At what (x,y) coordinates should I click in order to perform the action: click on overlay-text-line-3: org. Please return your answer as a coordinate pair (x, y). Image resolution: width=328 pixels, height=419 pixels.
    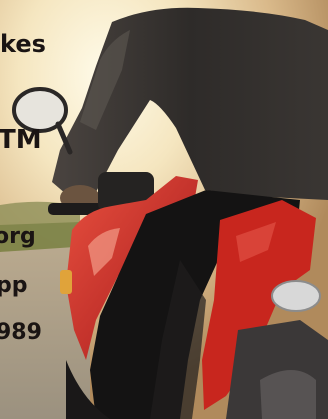
    Looking at the image, I should click on (18, 236).